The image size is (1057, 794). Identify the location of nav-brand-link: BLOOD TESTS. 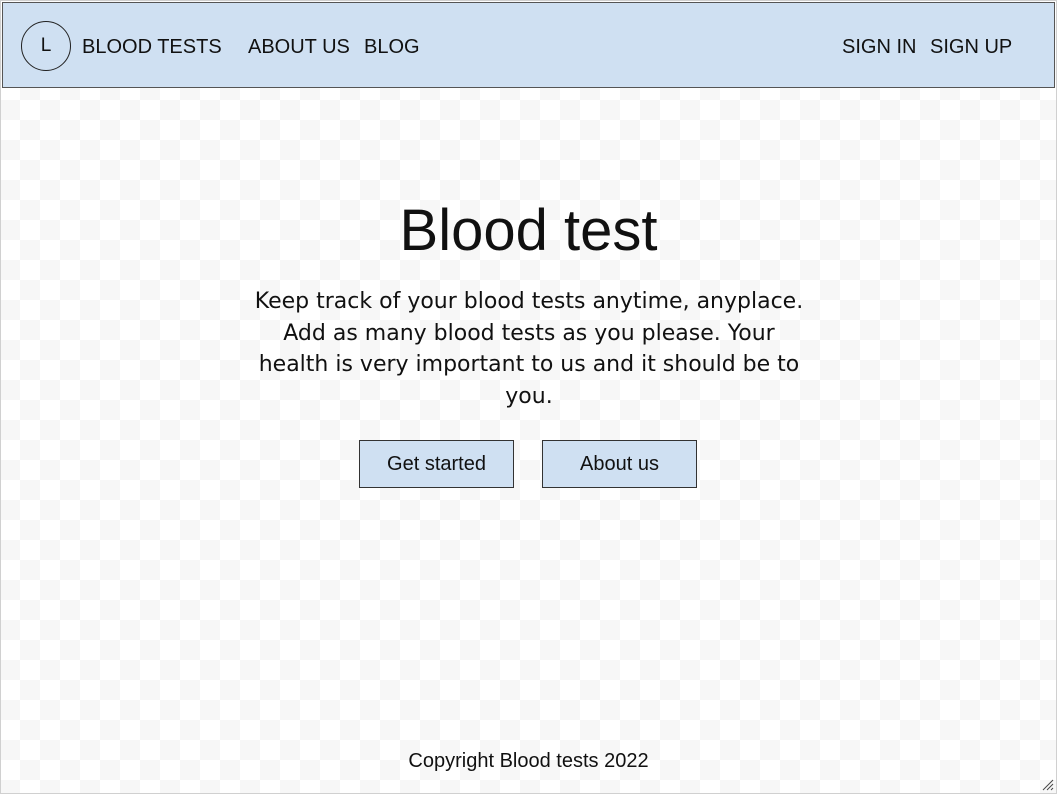
(152, 47).